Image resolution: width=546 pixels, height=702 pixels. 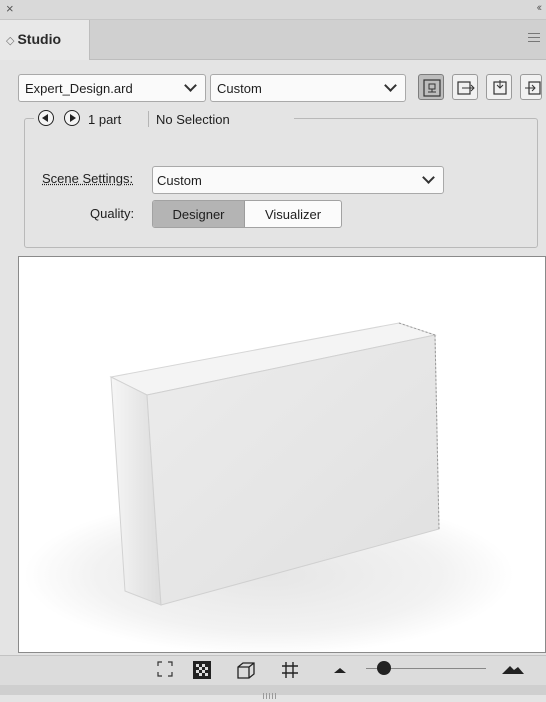 I want to click on selection-status: No Selection, so click(x=193, y=119).